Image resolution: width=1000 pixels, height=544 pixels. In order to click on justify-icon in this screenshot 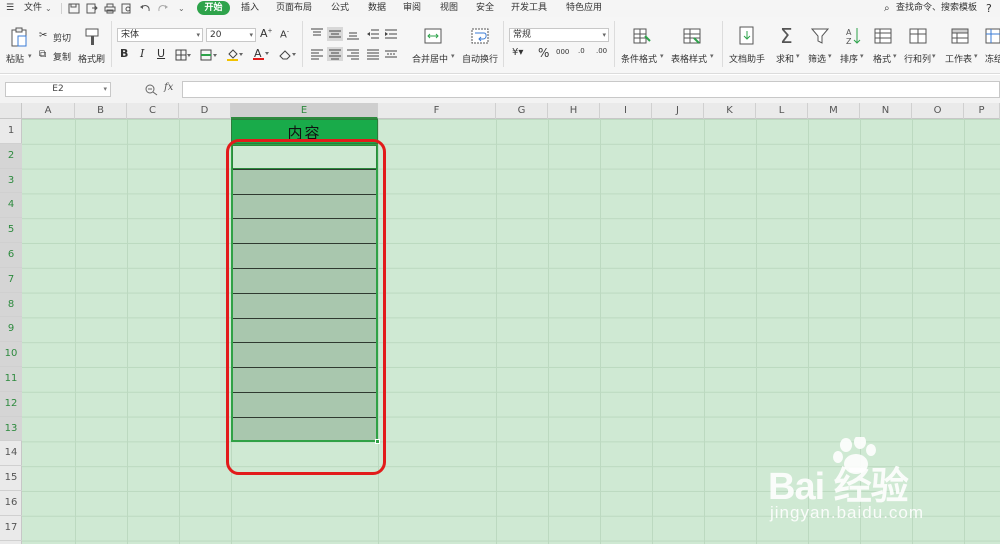, I will do `click(373, 54)`.